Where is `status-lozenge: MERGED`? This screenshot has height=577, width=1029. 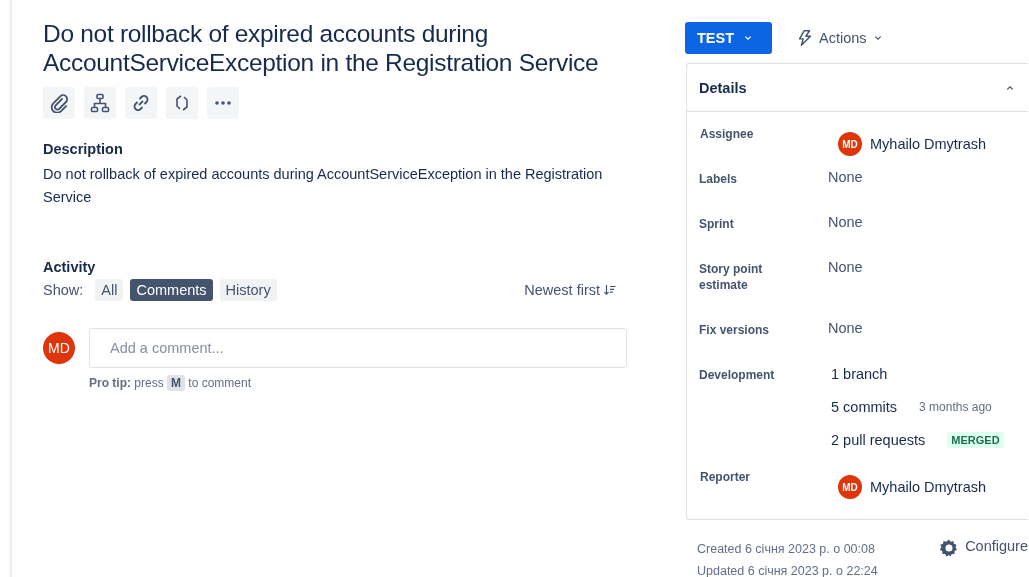
status-lozenge: MERGED is located at coordinates (975, 439).